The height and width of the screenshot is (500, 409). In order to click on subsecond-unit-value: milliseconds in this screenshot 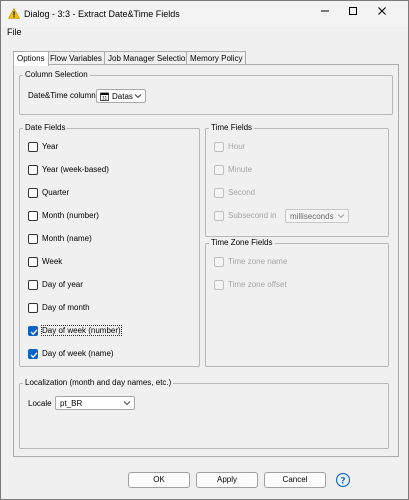, I will do `click(312, 216)`.